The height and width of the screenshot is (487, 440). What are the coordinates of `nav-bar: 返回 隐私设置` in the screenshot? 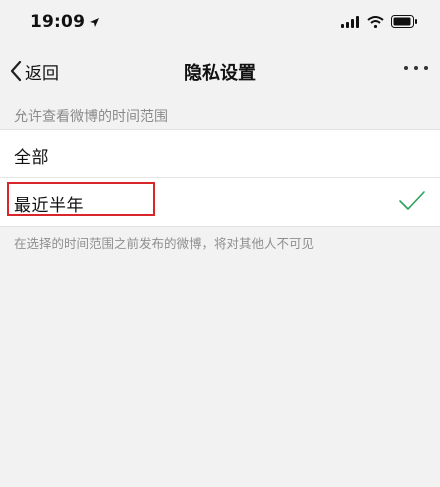 It's located at (220, 71).